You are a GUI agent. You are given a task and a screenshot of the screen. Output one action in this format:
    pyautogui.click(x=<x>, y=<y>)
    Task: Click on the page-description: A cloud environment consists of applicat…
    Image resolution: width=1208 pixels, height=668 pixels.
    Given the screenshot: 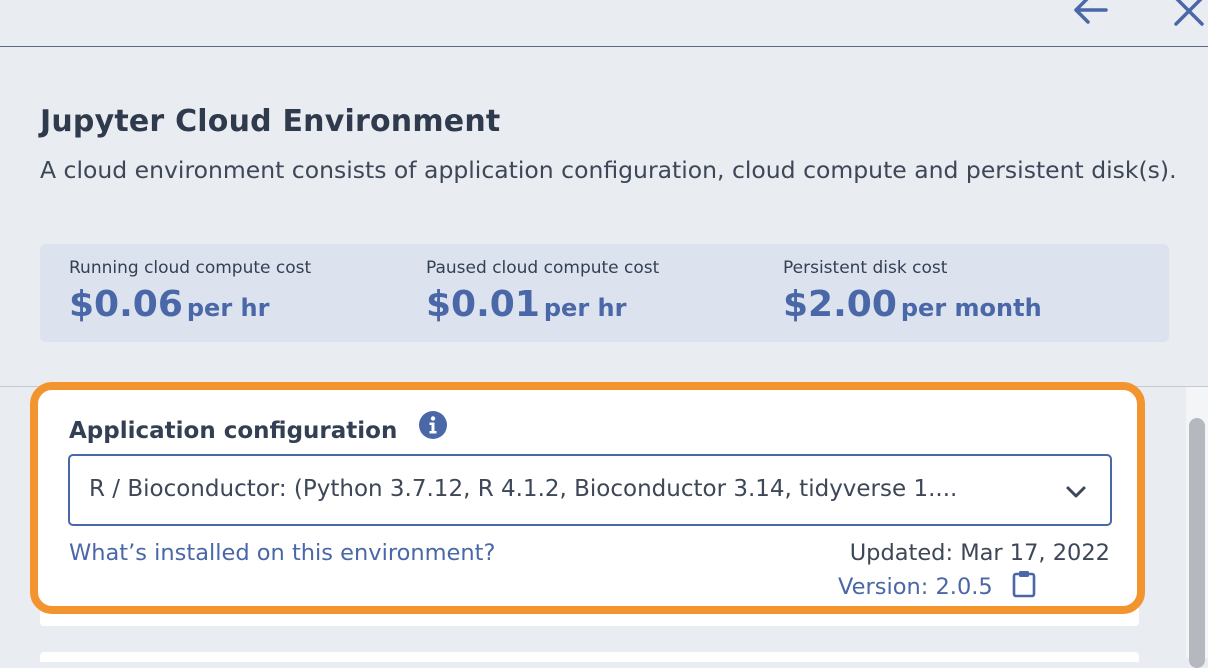 What is the action you would take?
    pyautogui.click(x=608, y=170)
    